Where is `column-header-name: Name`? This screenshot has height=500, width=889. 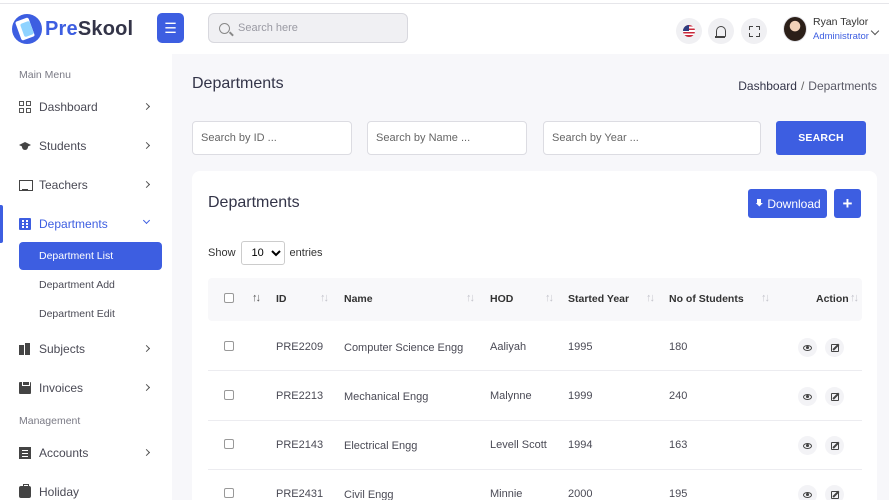 column-header-name: Name is located at coordinates (358, 299).